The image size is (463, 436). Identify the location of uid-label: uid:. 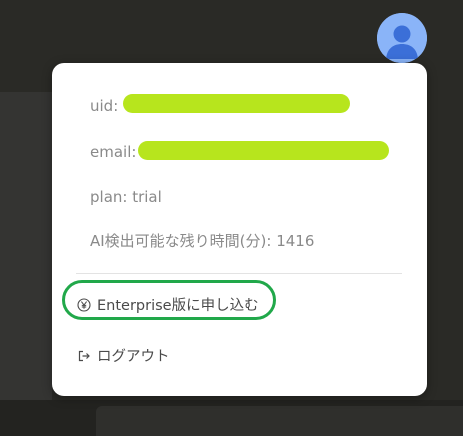
(104, 106).